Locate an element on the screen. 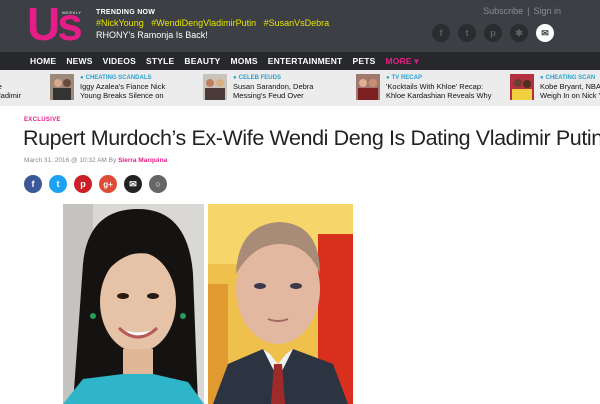 Image resolution: width=600 pixels, height=404 pixels. ticker-title: Kobe Bryant, NBA P Weigh In on Nick Y is located at coordinates (570, 91).